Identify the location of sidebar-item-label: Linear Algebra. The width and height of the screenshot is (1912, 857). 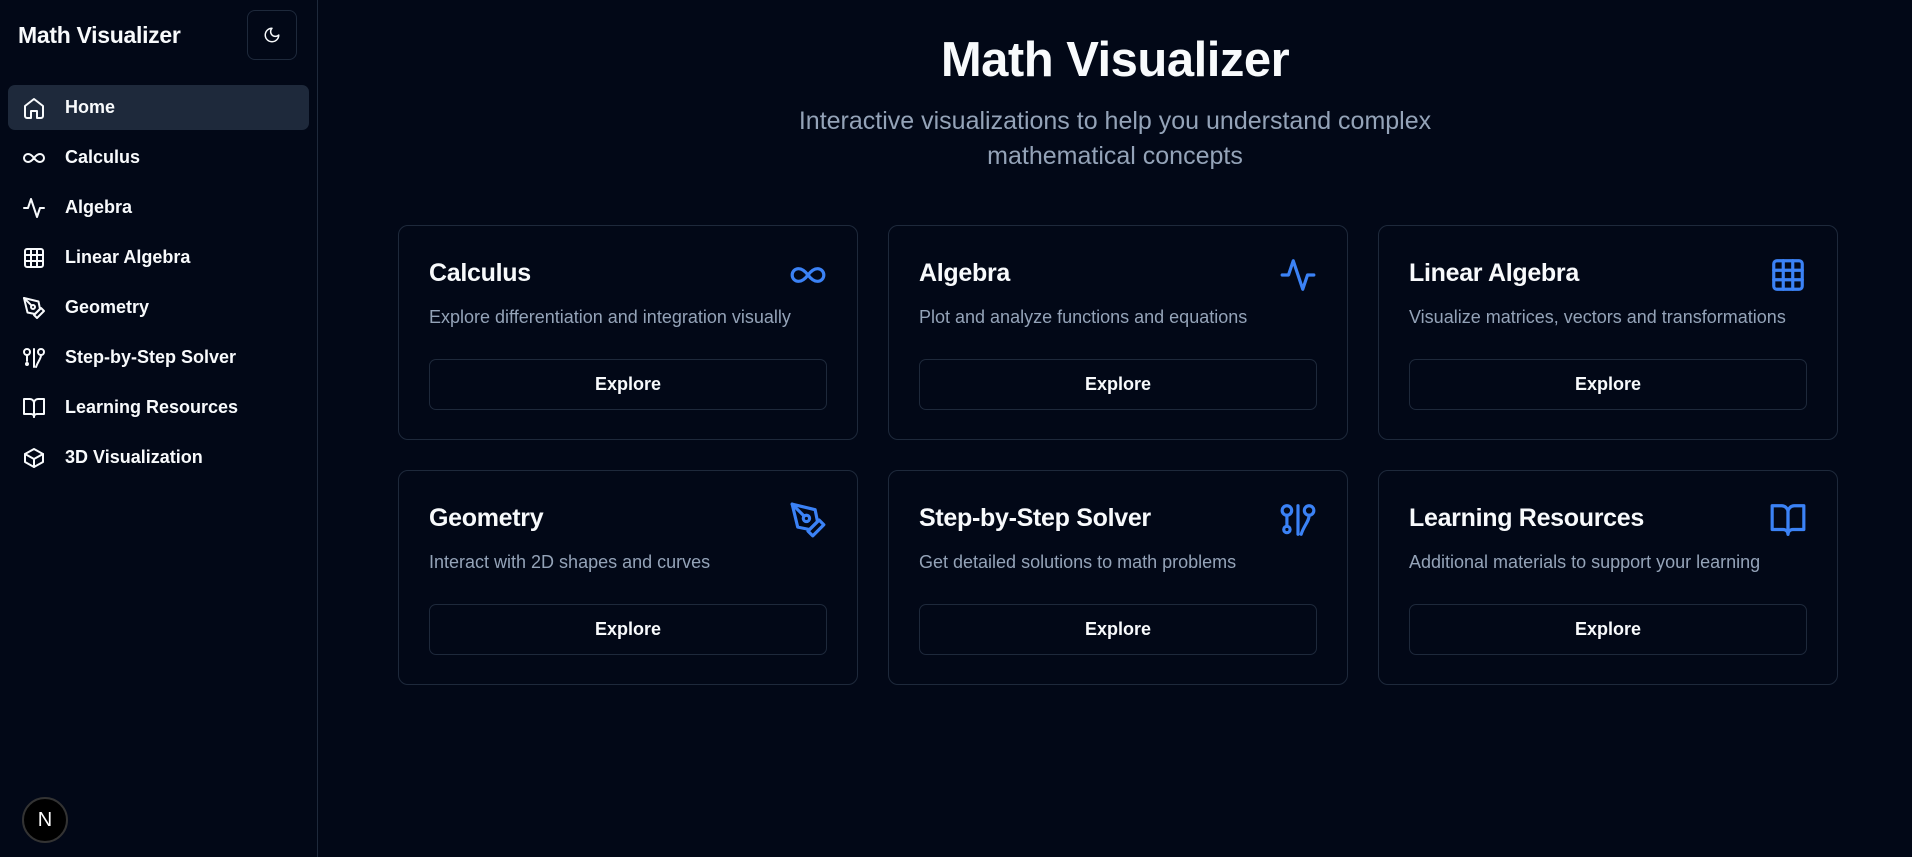
(128, 257).